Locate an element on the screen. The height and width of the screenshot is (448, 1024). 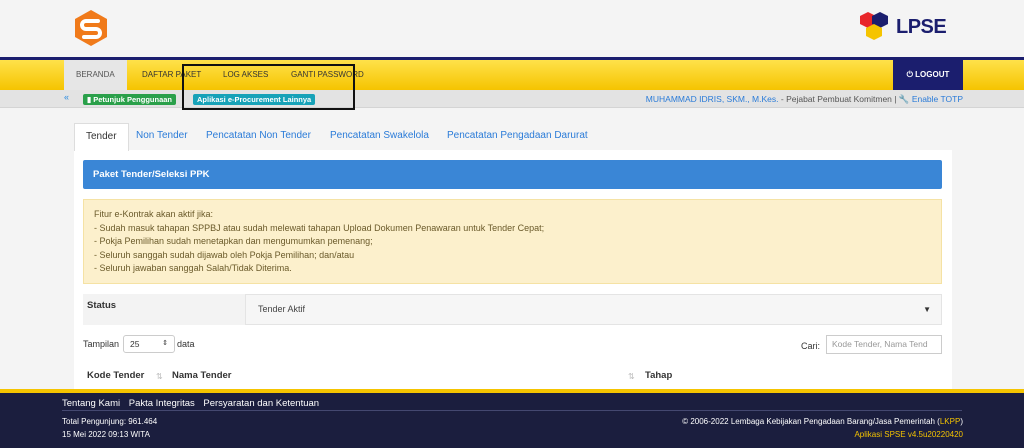
spse-logo-icon is located at coordinates (91, 28).